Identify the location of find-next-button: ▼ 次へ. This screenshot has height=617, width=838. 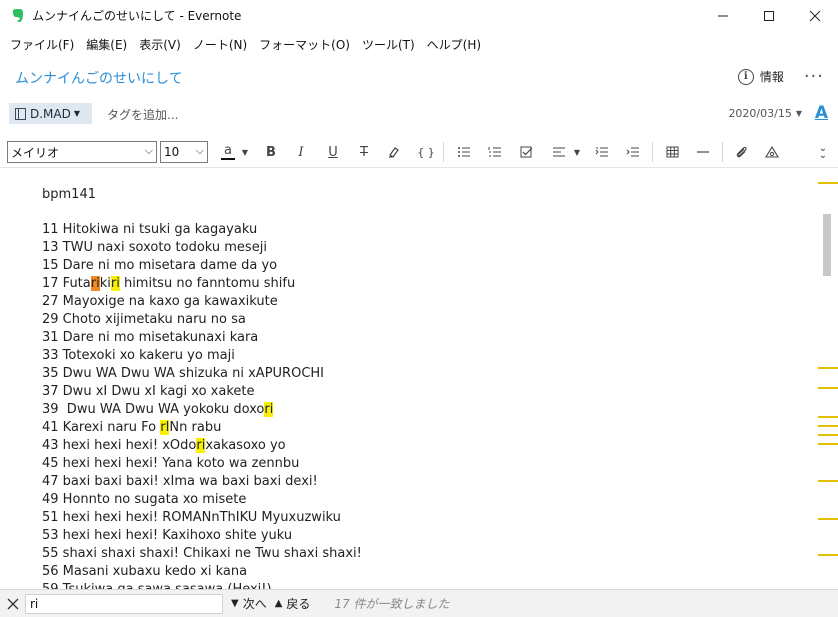
(249, 603).